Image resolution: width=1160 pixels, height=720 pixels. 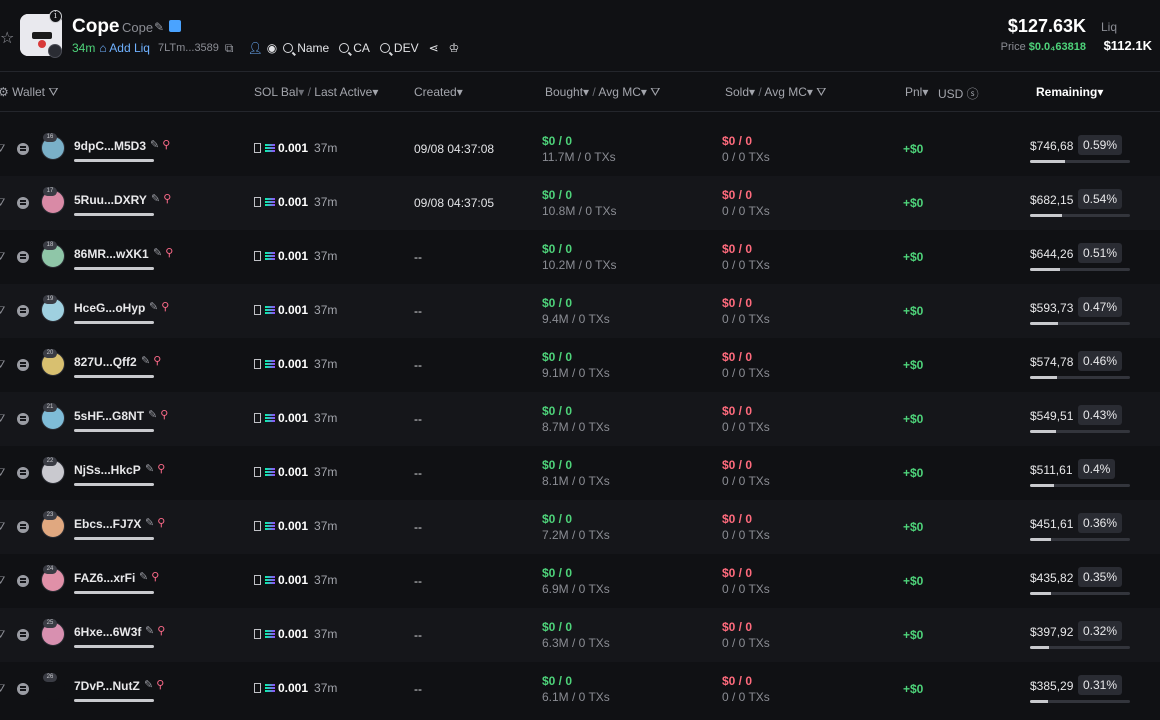 I want to click on wallet-address: 7DvP...NutZ, so click(x=107, y=686).